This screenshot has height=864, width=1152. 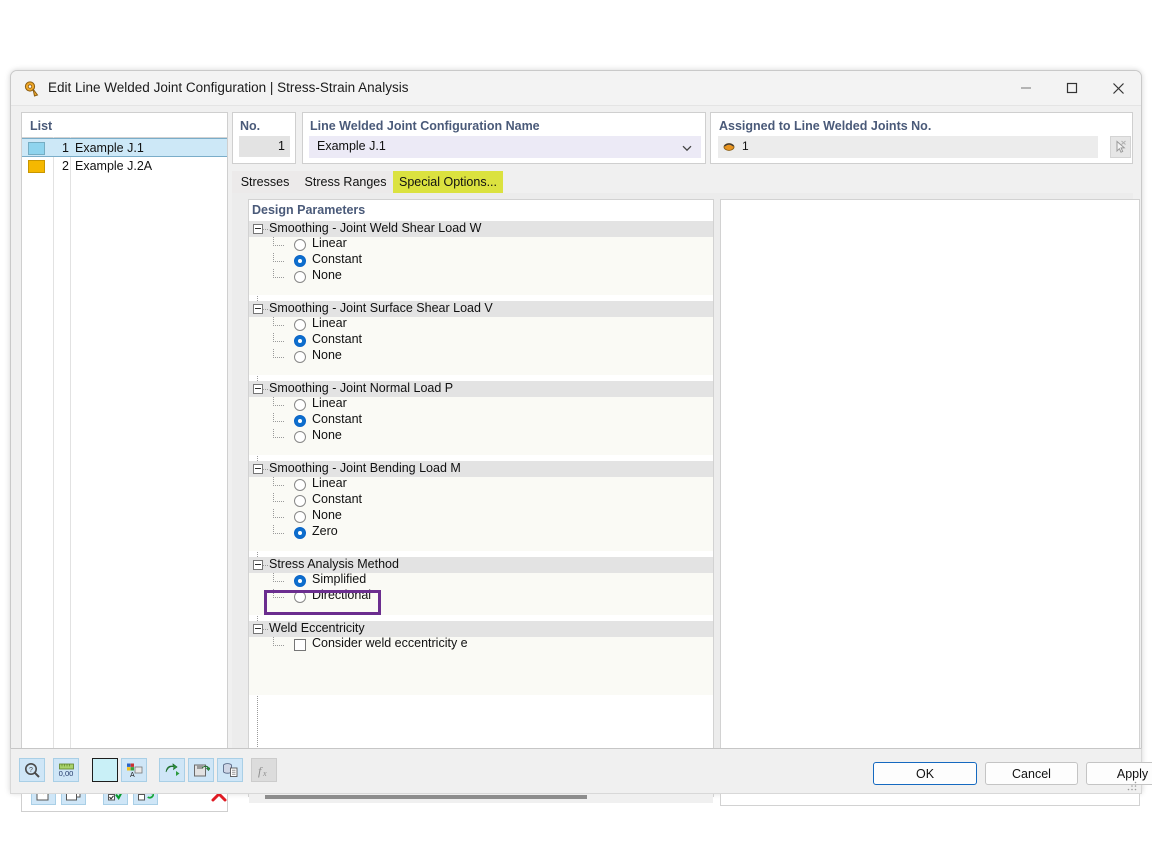 What do you see at coordinates (172, 770) in the screenshot?
I see `import-button` at bounding box center [172, 770].